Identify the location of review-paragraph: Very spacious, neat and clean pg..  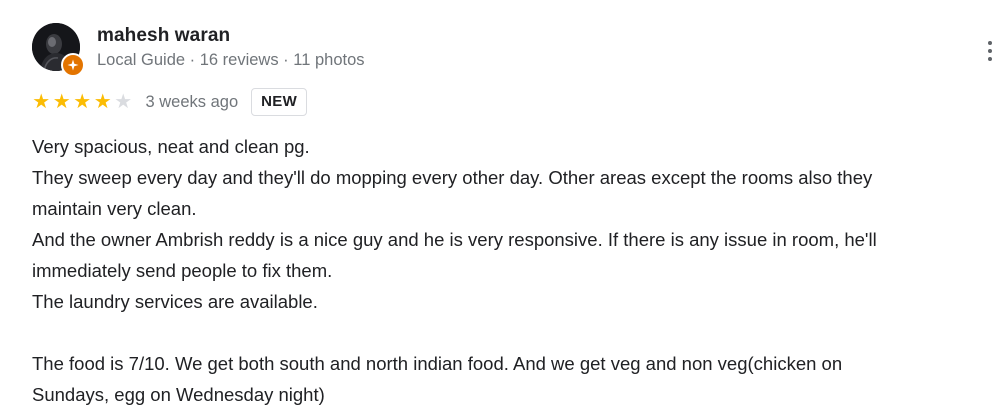
(517, 146).